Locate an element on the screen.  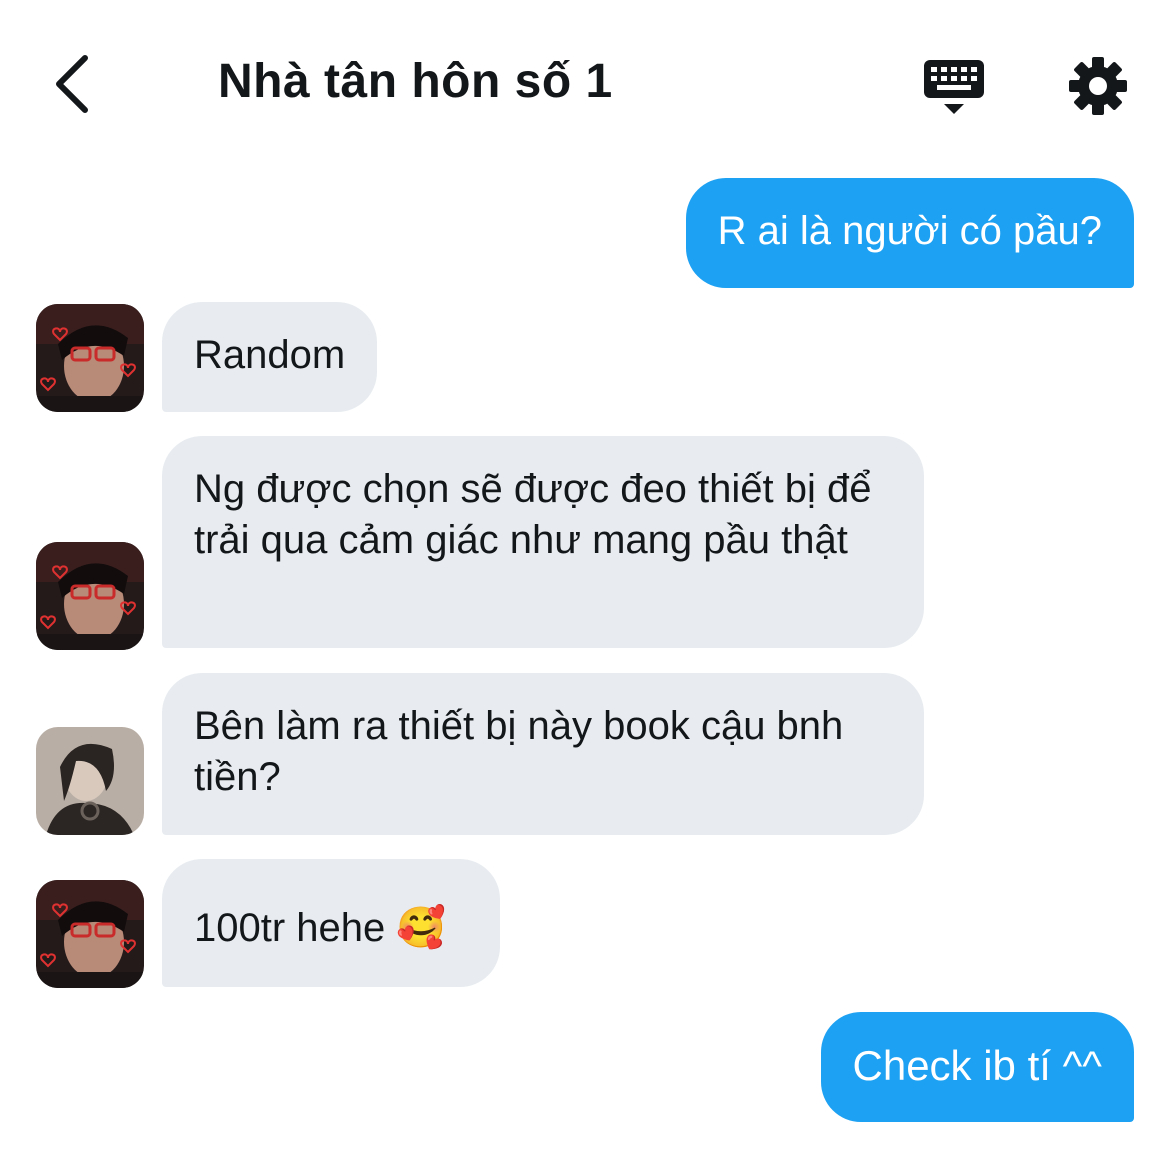
message-text: 100tr hehe 🥰 is located at coordinates (320, 928).